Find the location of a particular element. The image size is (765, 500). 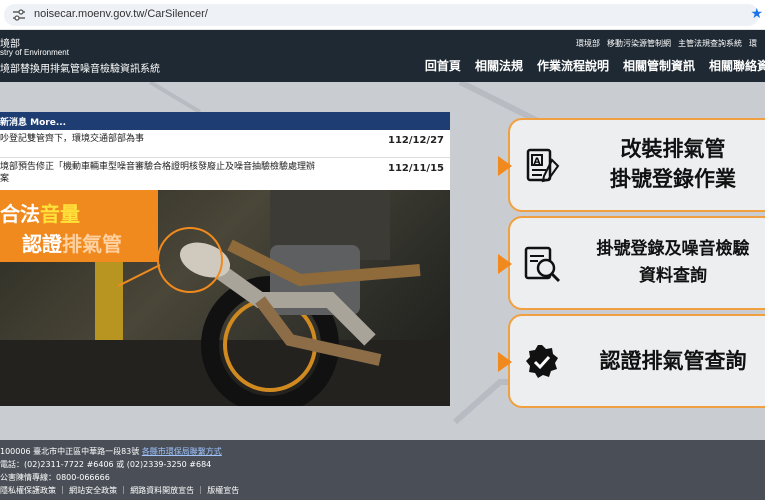

site-settings-icon is located at coordinates (19, 15).